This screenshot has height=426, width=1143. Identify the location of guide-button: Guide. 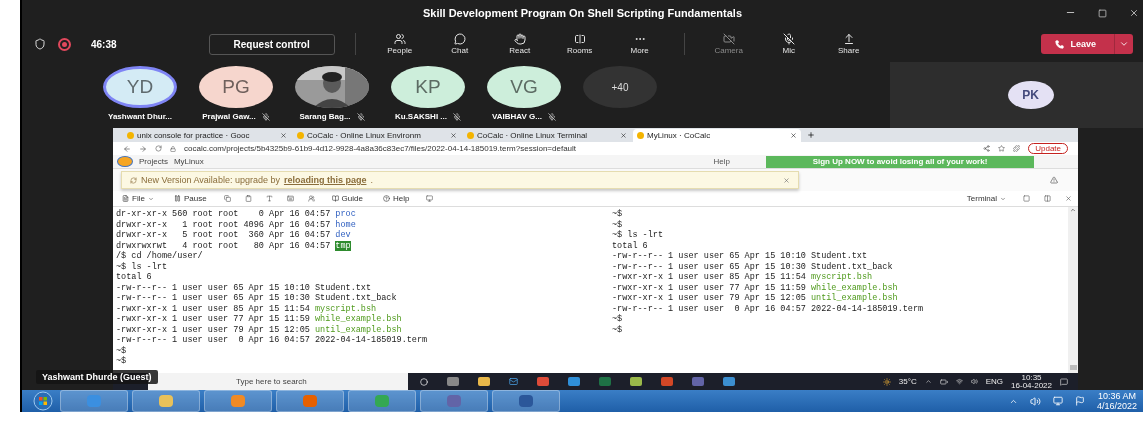
(347, 198).